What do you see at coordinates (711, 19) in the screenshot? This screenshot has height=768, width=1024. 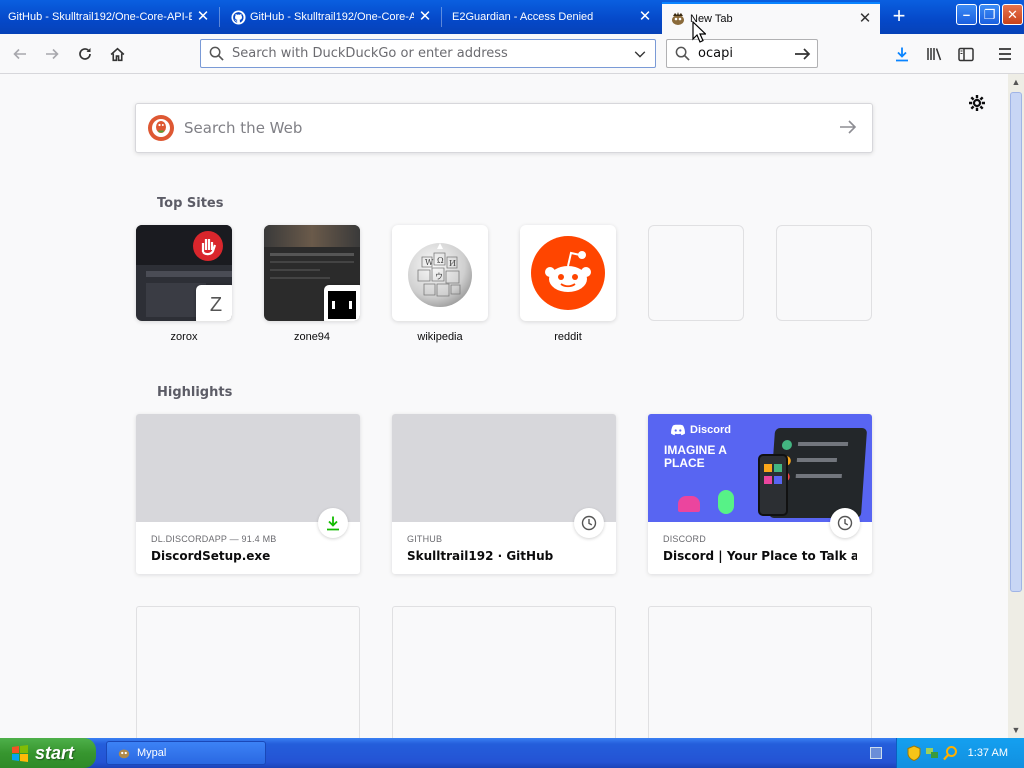 I see `tab-label: New Tab` at bounding box center [711, 19].